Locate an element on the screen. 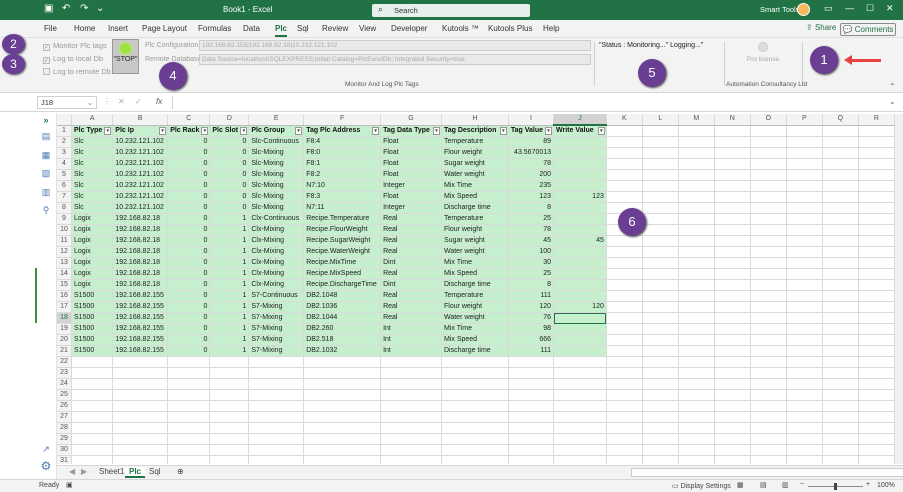  table-cell: Float is located at coordinates (411, 142).